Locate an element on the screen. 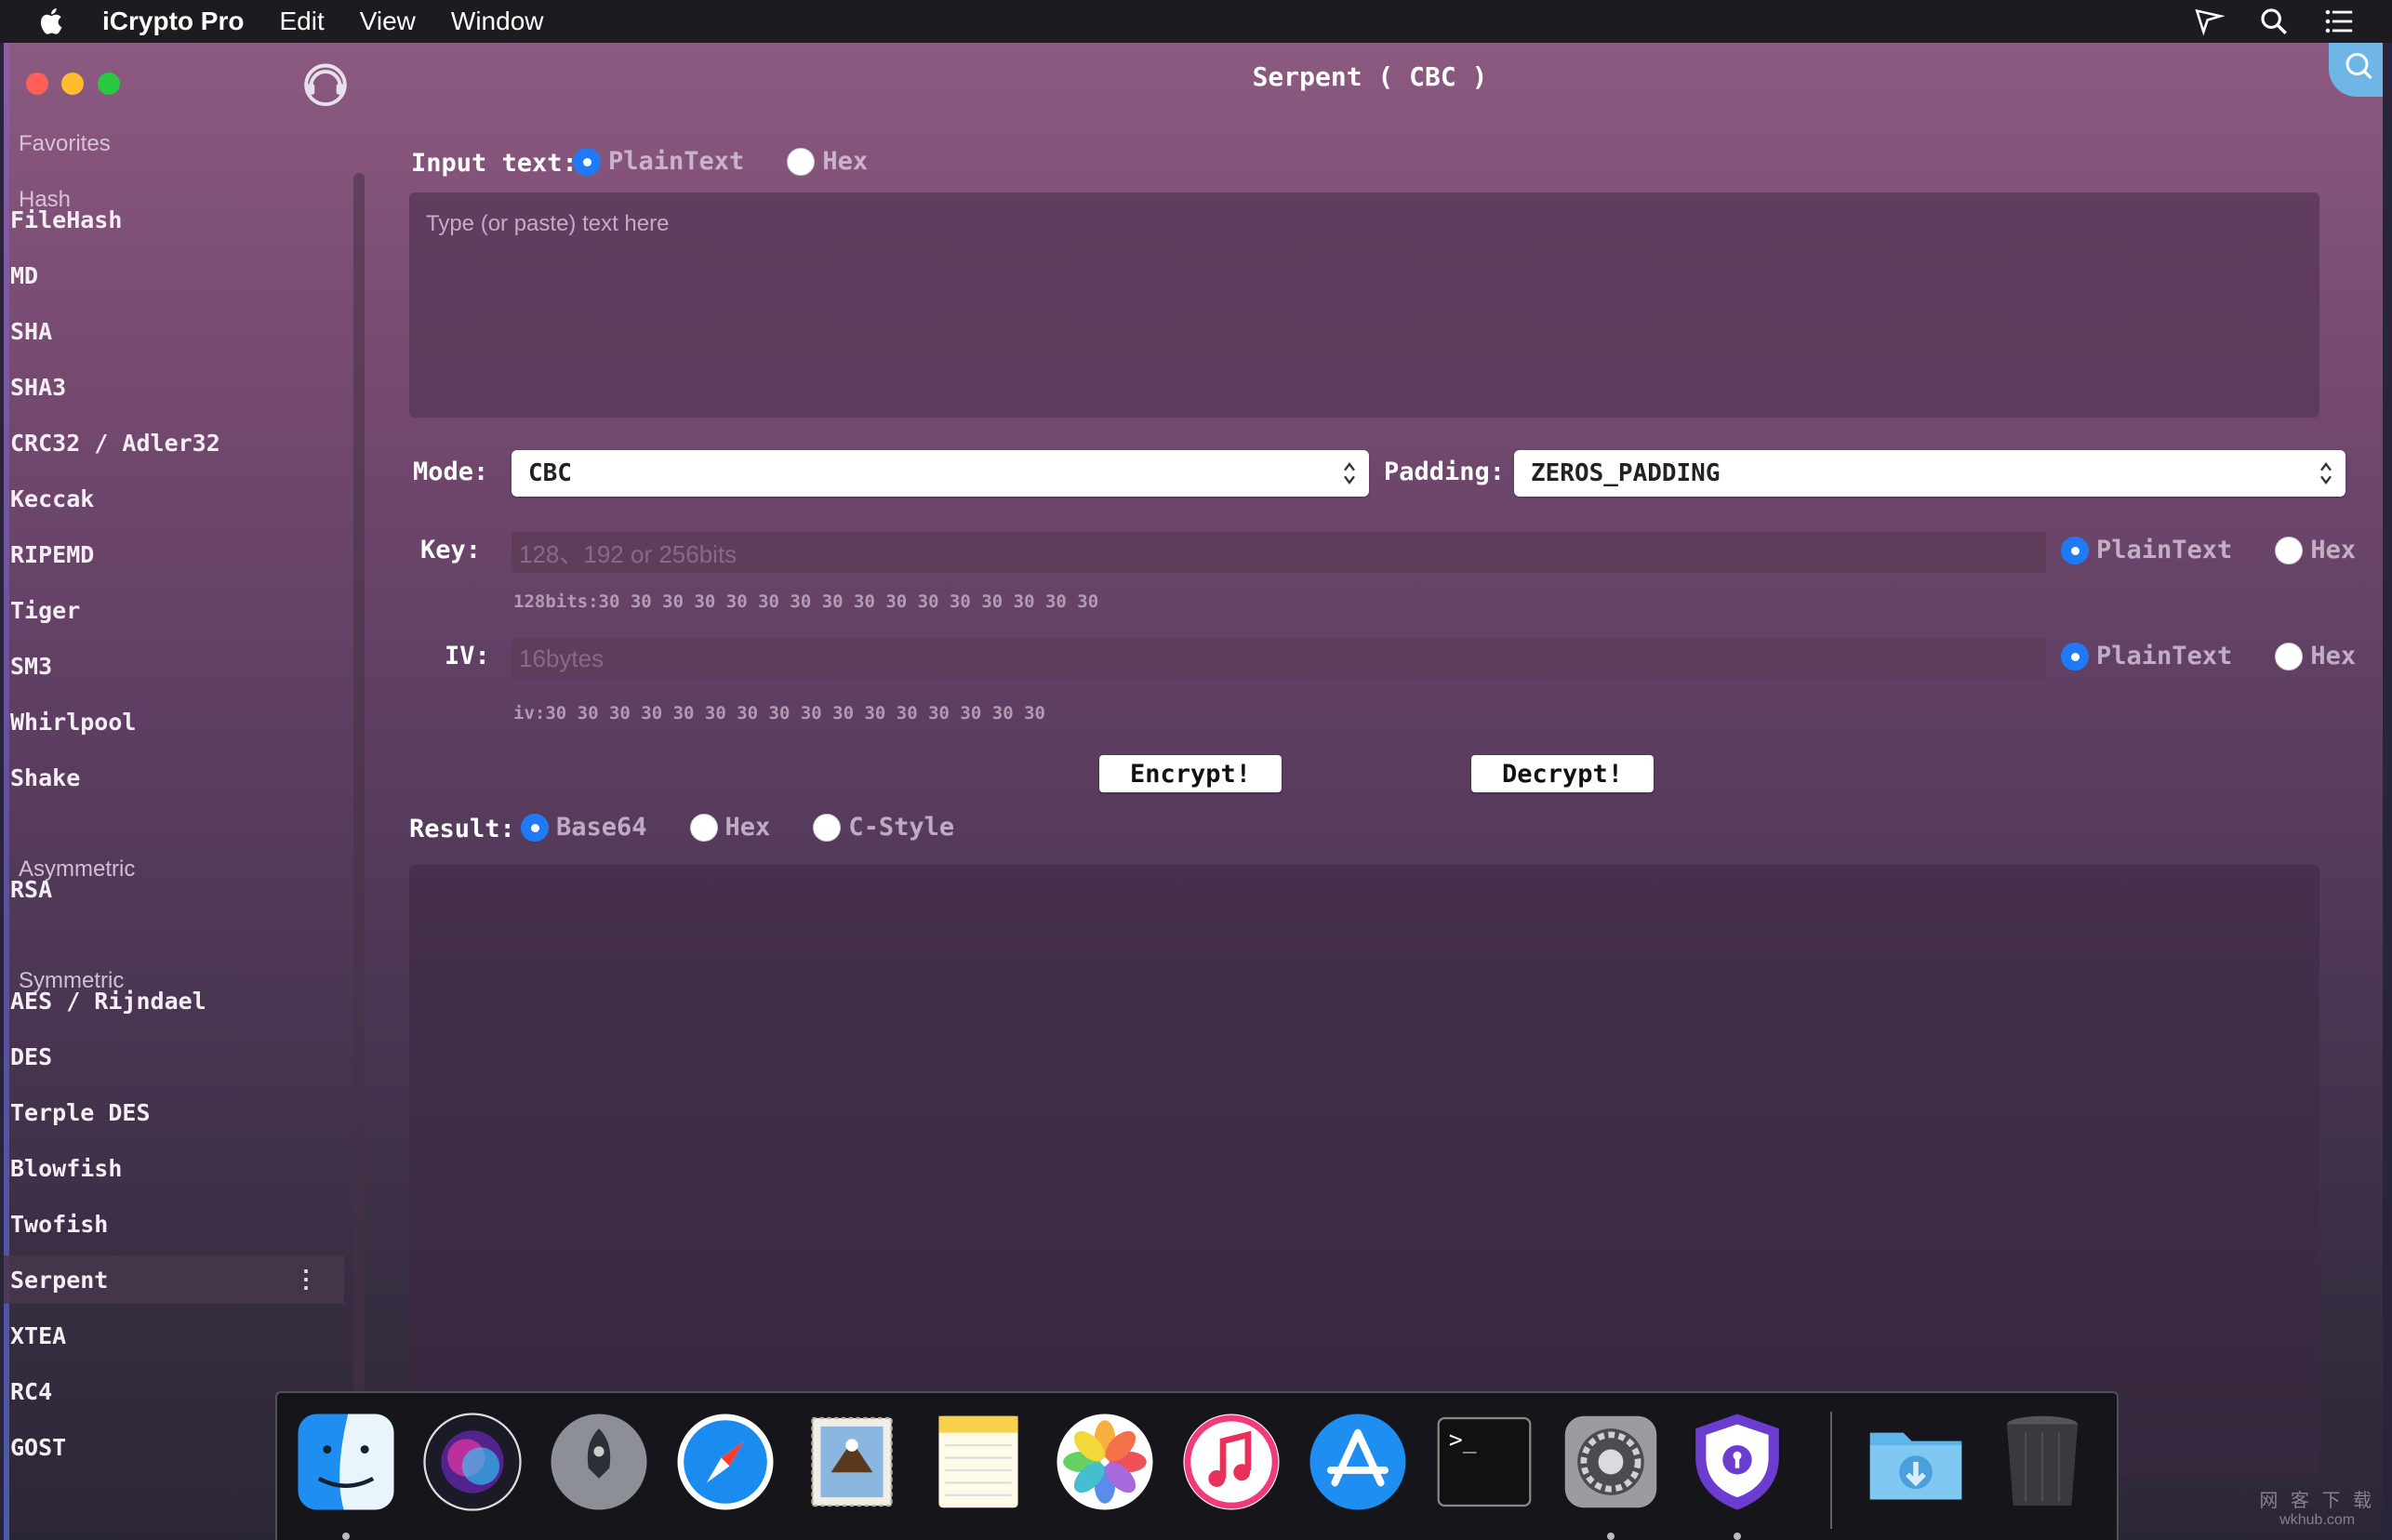  sidebar-item-tiger: Tiger is located at coordinates (174, 610).